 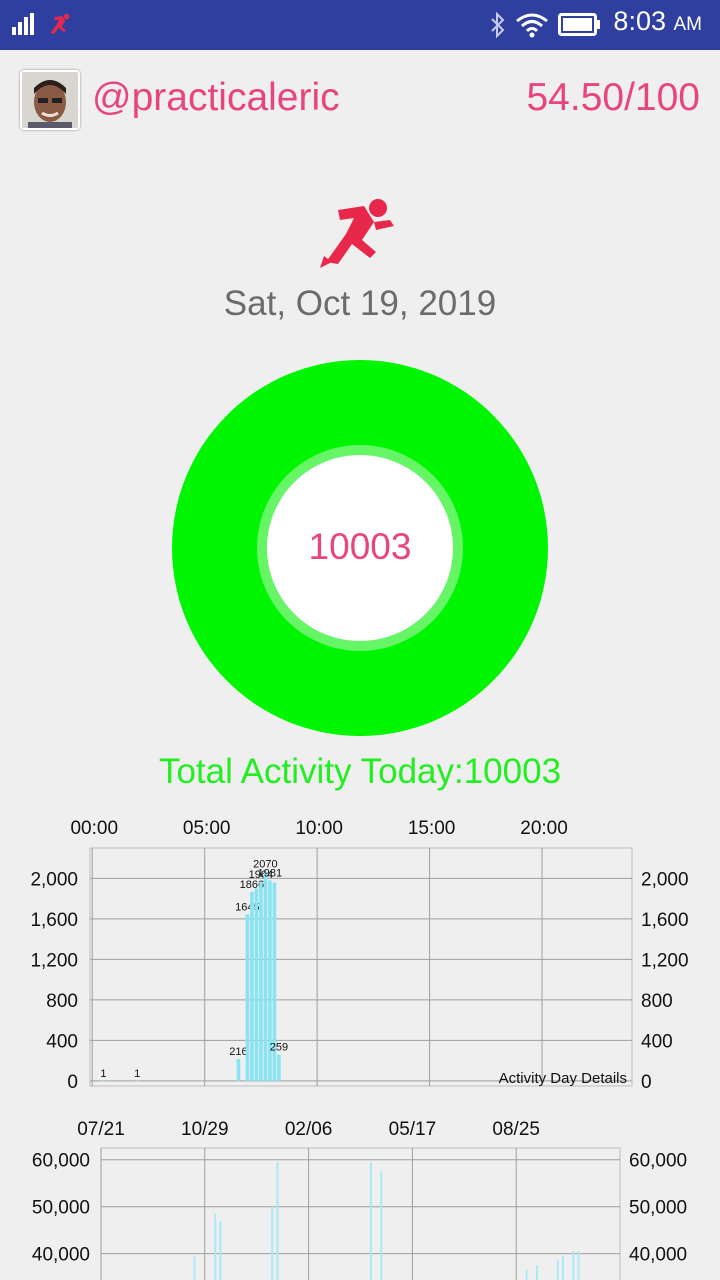 What do you see at coordinates (665, 920) in the screenshot?
I see `y-tick-label-right: 1,600` at bounding box center [665, 920].